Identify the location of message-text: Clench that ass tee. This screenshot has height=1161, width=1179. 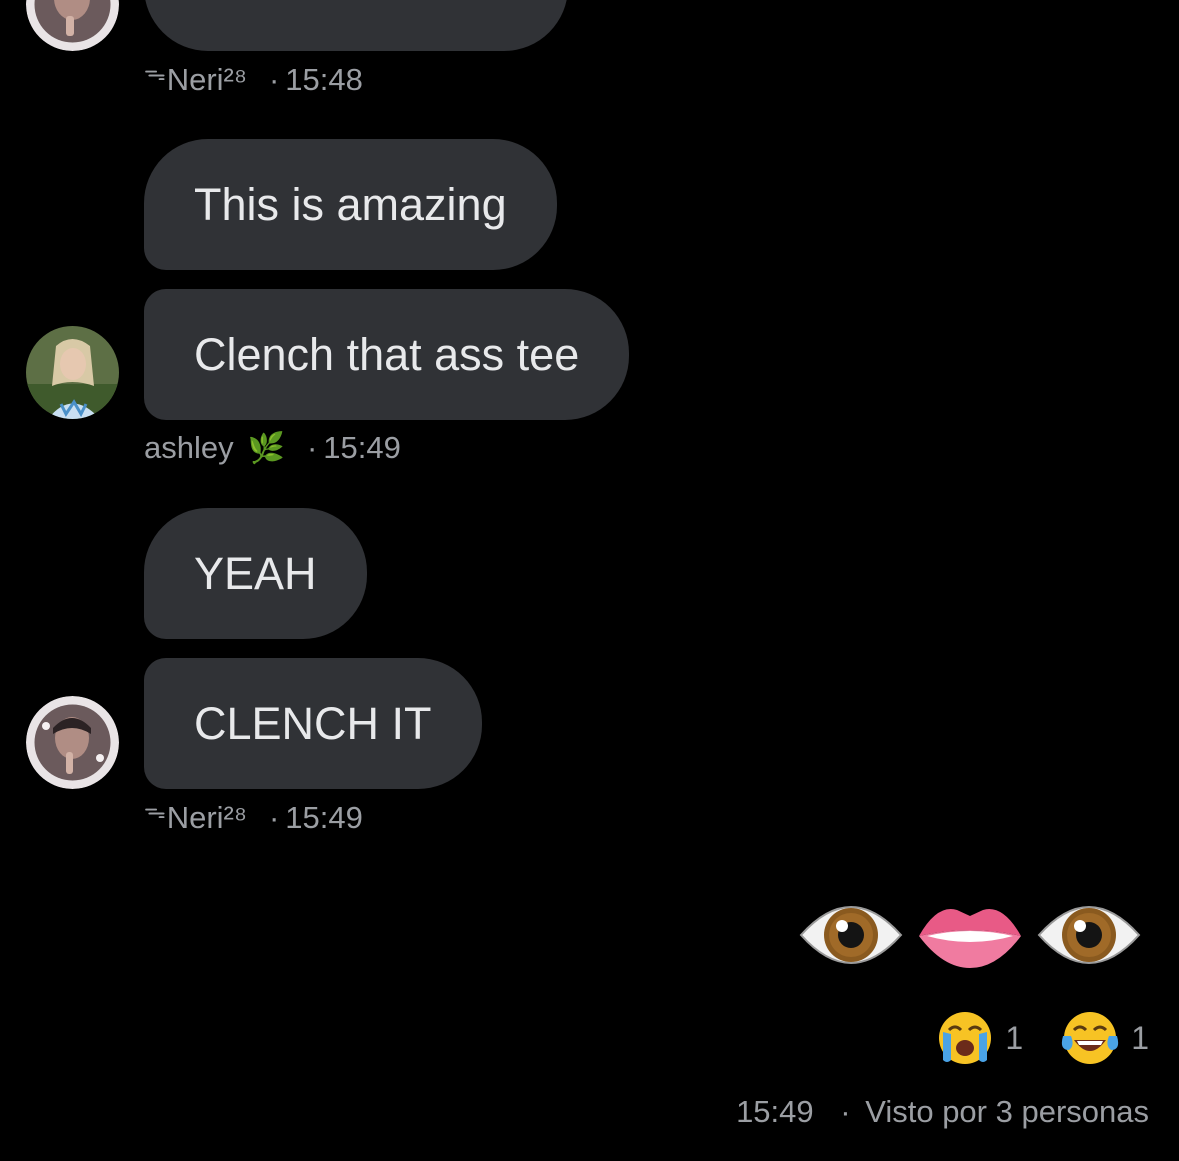
(387, 354).